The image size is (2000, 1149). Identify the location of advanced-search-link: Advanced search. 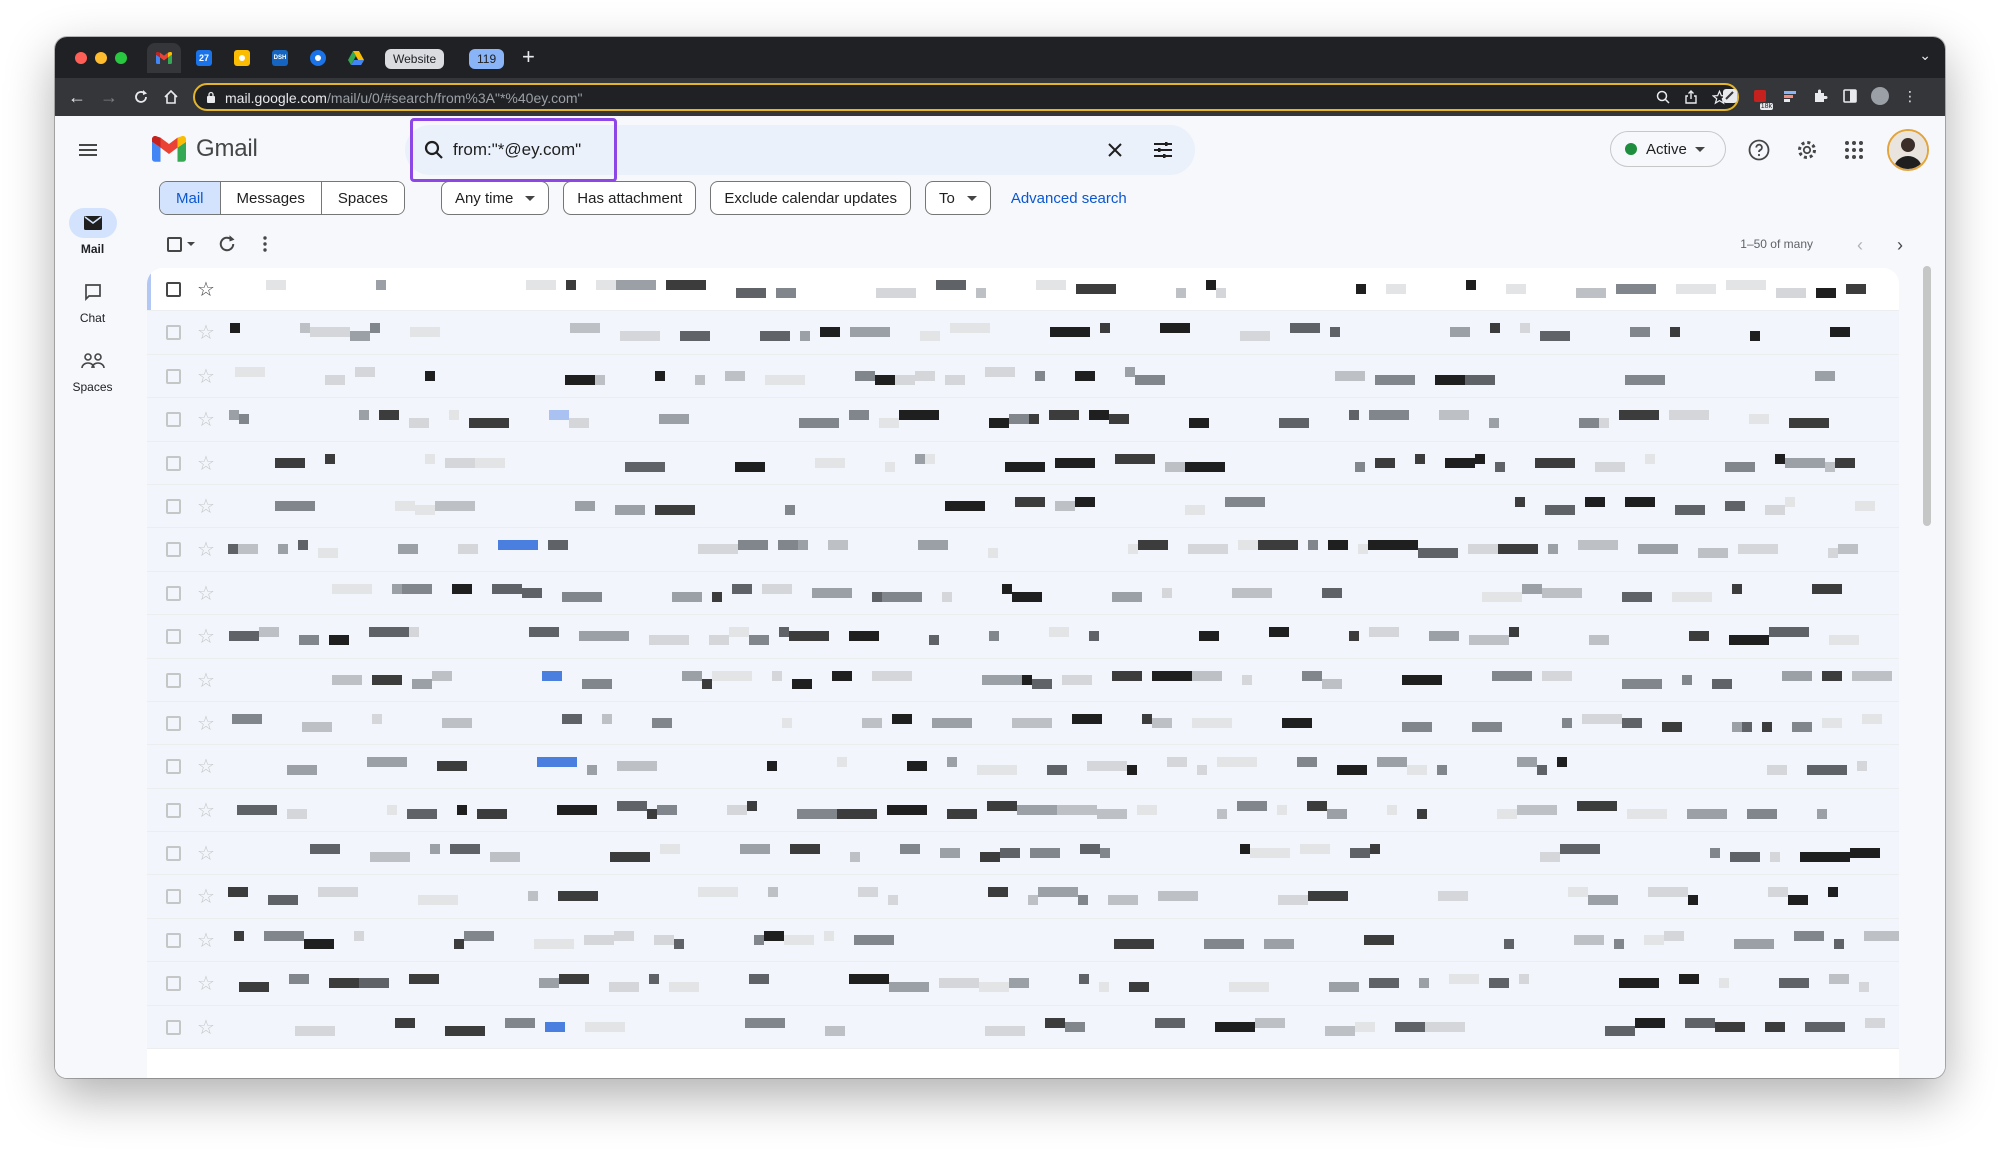
(1069, 198).